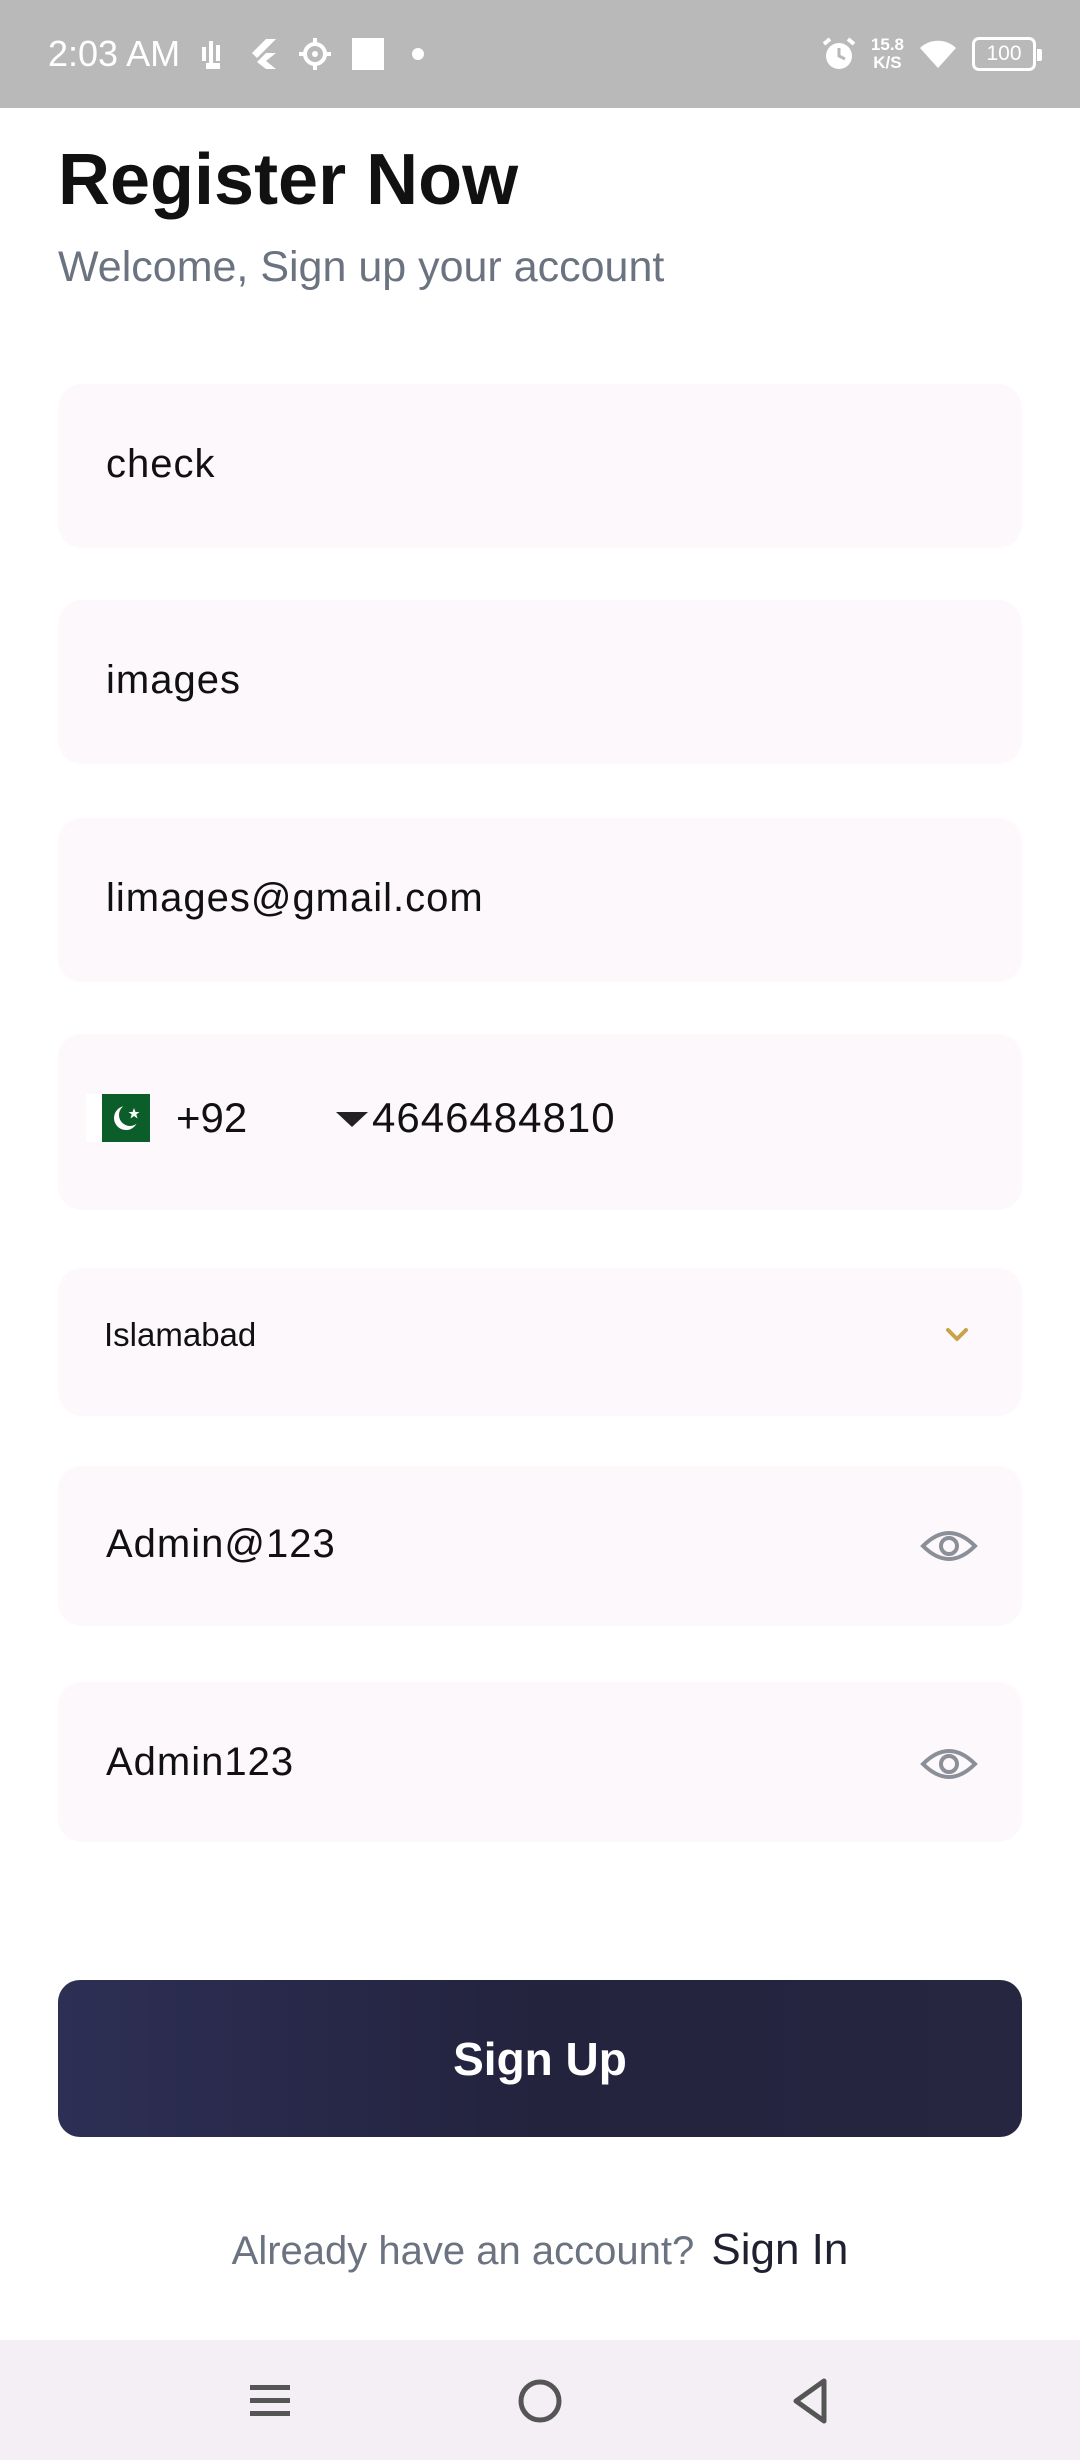 Image resolution: width=1080 pixels, height=2460 pixels. What do you see at coordinates (161, 464) in the screenshot?
I see `first-name-value: check` at bounding box center [161, 464].